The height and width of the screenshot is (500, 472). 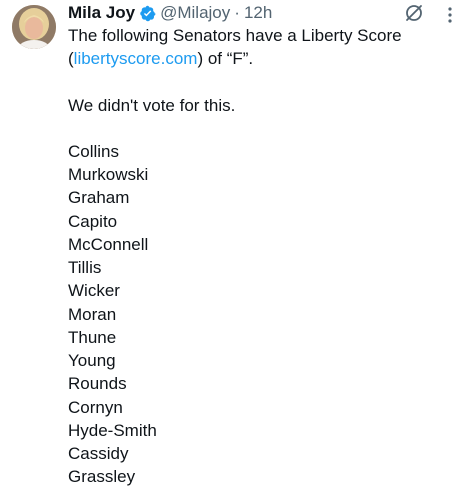 I want to click on senator-name: Capito, so click(x=93, y=221).